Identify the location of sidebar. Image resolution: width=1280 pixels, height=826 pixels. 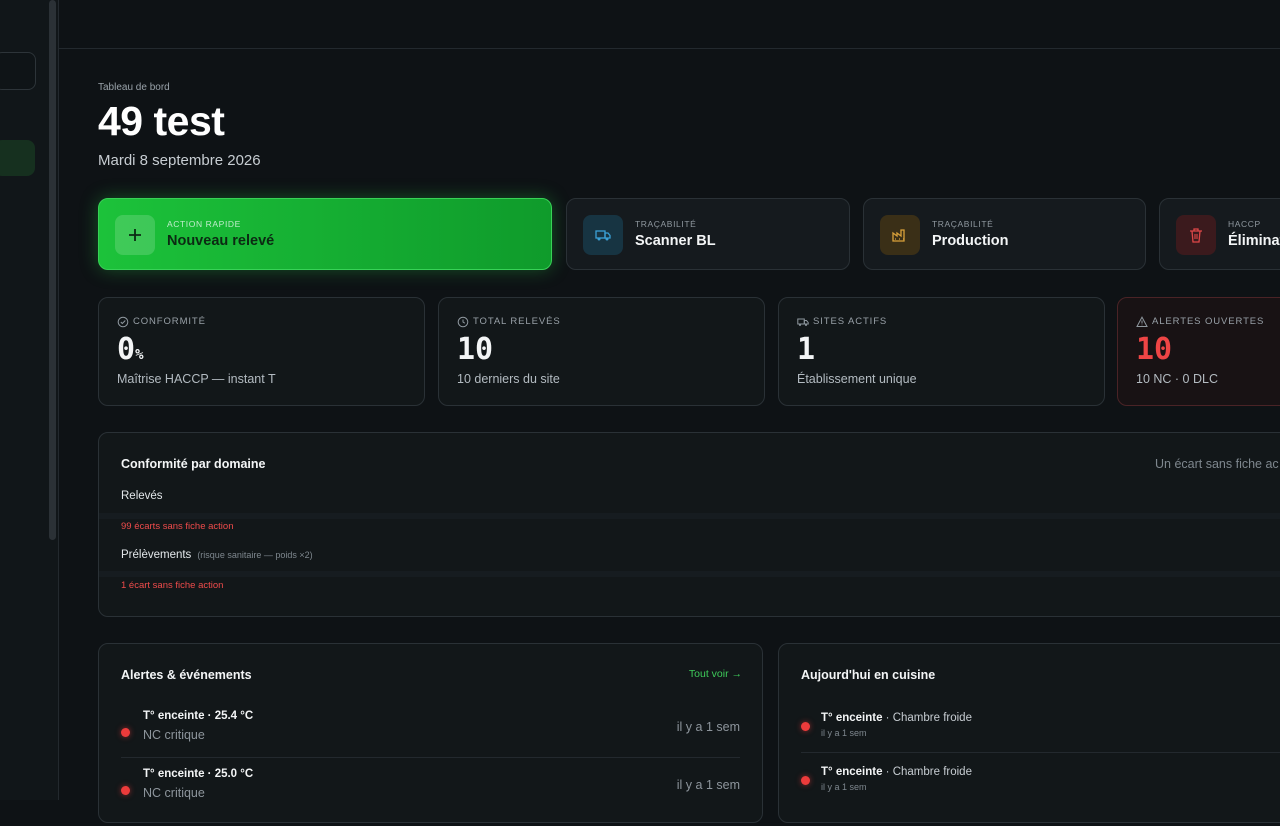
(29, 400).